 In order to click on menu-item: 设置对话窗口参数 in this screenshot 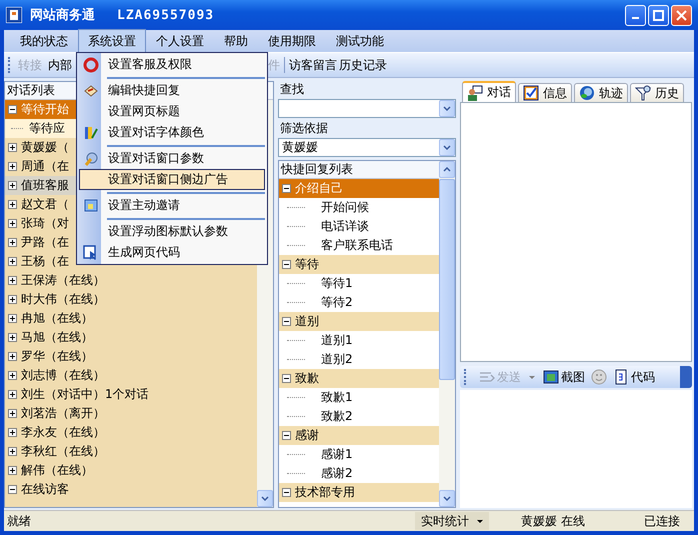, I will do `click(172, 158)`.